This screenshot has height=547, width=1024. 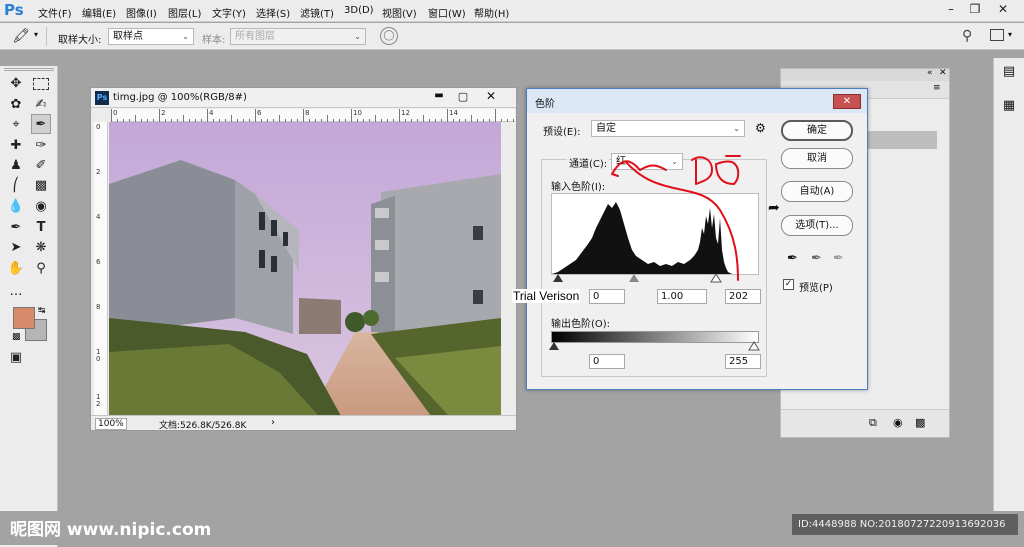 What do you see at coordinates (581, 324) in the screenshot?
I see `output-levels-label: 输出色阶(O):` at bounding box center [581, 324].